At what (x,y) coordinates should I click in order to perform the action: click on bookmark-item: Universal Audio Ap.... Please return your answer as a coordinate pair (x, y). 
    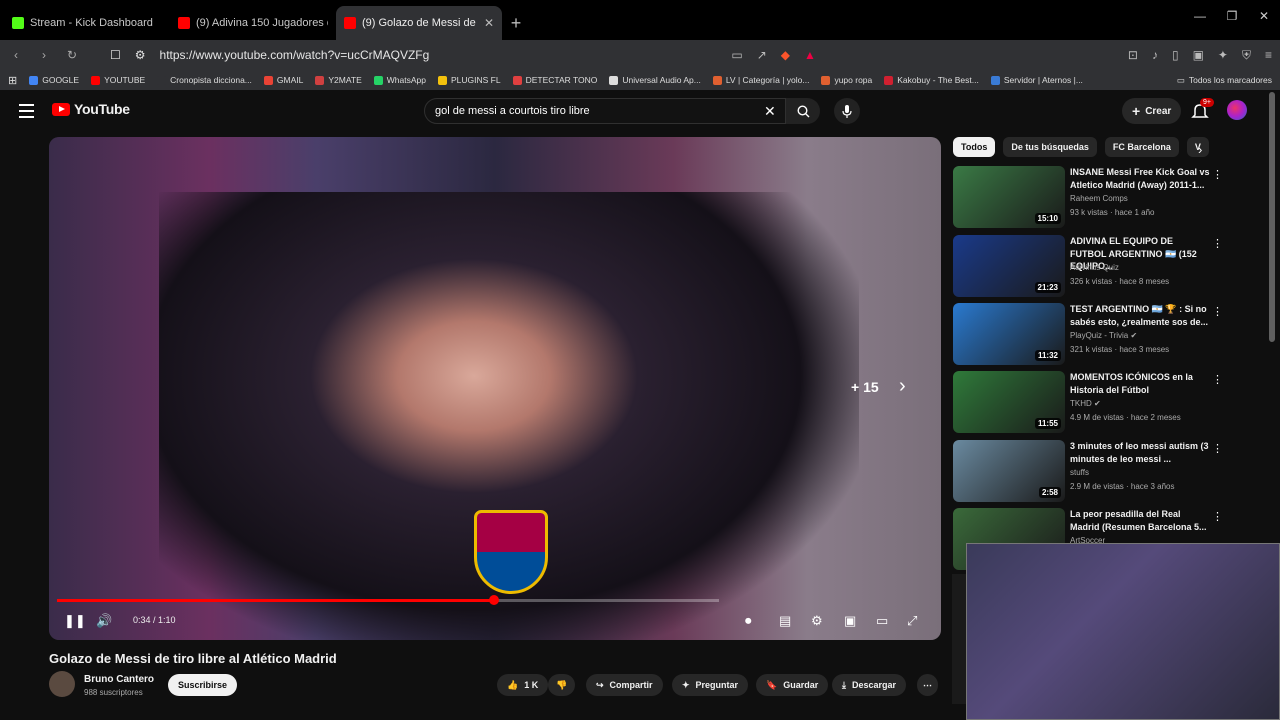
    Looking at the image, I should click on (655, 80).